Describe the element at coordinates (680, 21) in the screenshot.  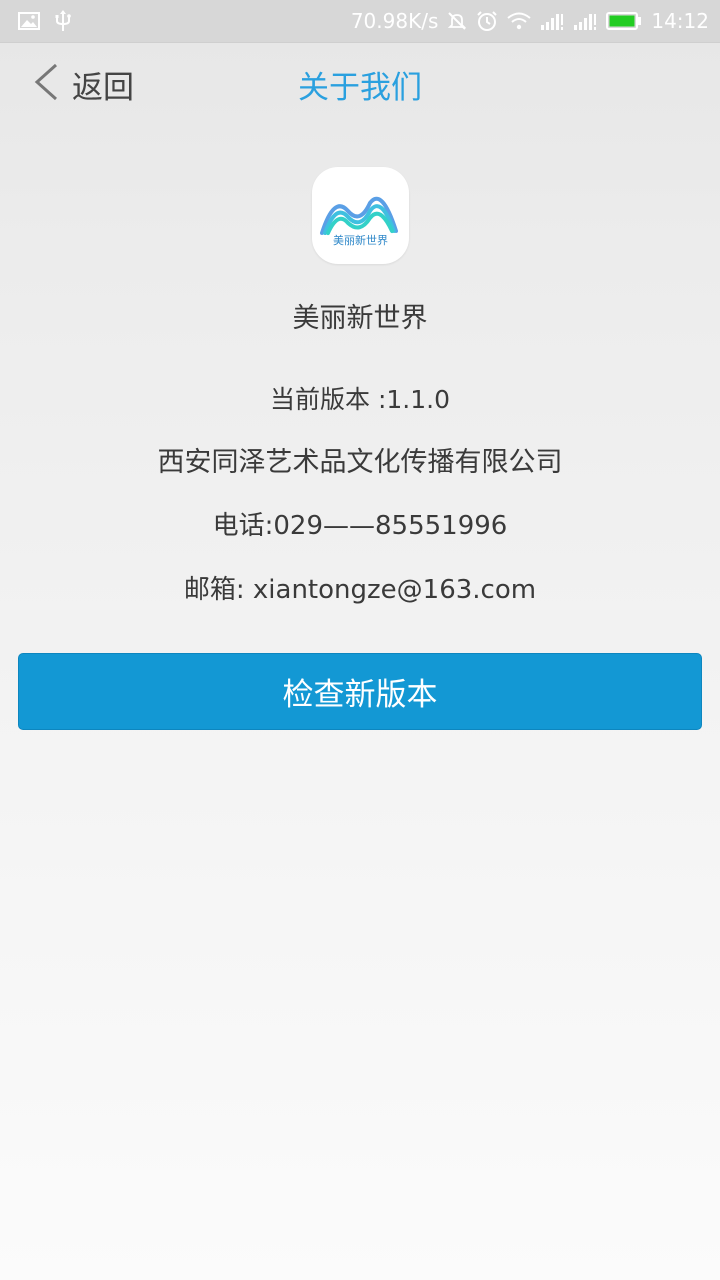
I see `clock: 14:12` at that location.